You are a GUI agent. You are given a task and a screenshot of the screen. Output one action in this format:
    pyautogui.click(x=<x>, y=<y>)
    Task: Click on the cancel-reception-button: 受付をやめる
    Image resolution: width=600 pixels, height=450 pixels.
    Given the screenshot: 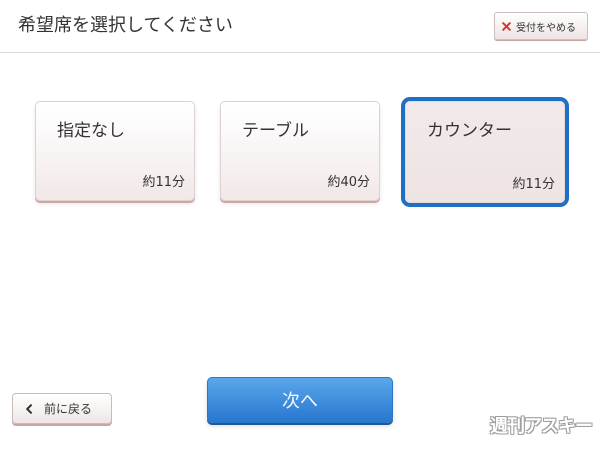 What is the action you would take?
    pyautogui.click(x=541, y=26)
    